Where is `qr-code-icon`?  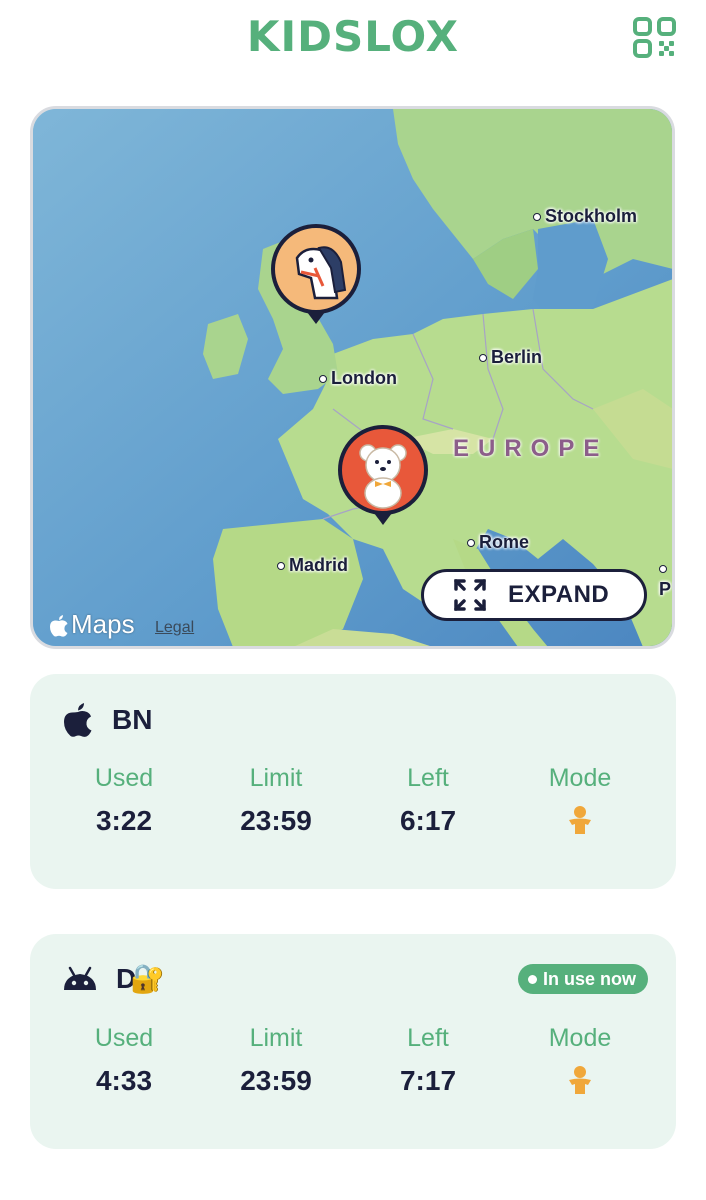
qr-code-icon is located at coordinates (655, 38).